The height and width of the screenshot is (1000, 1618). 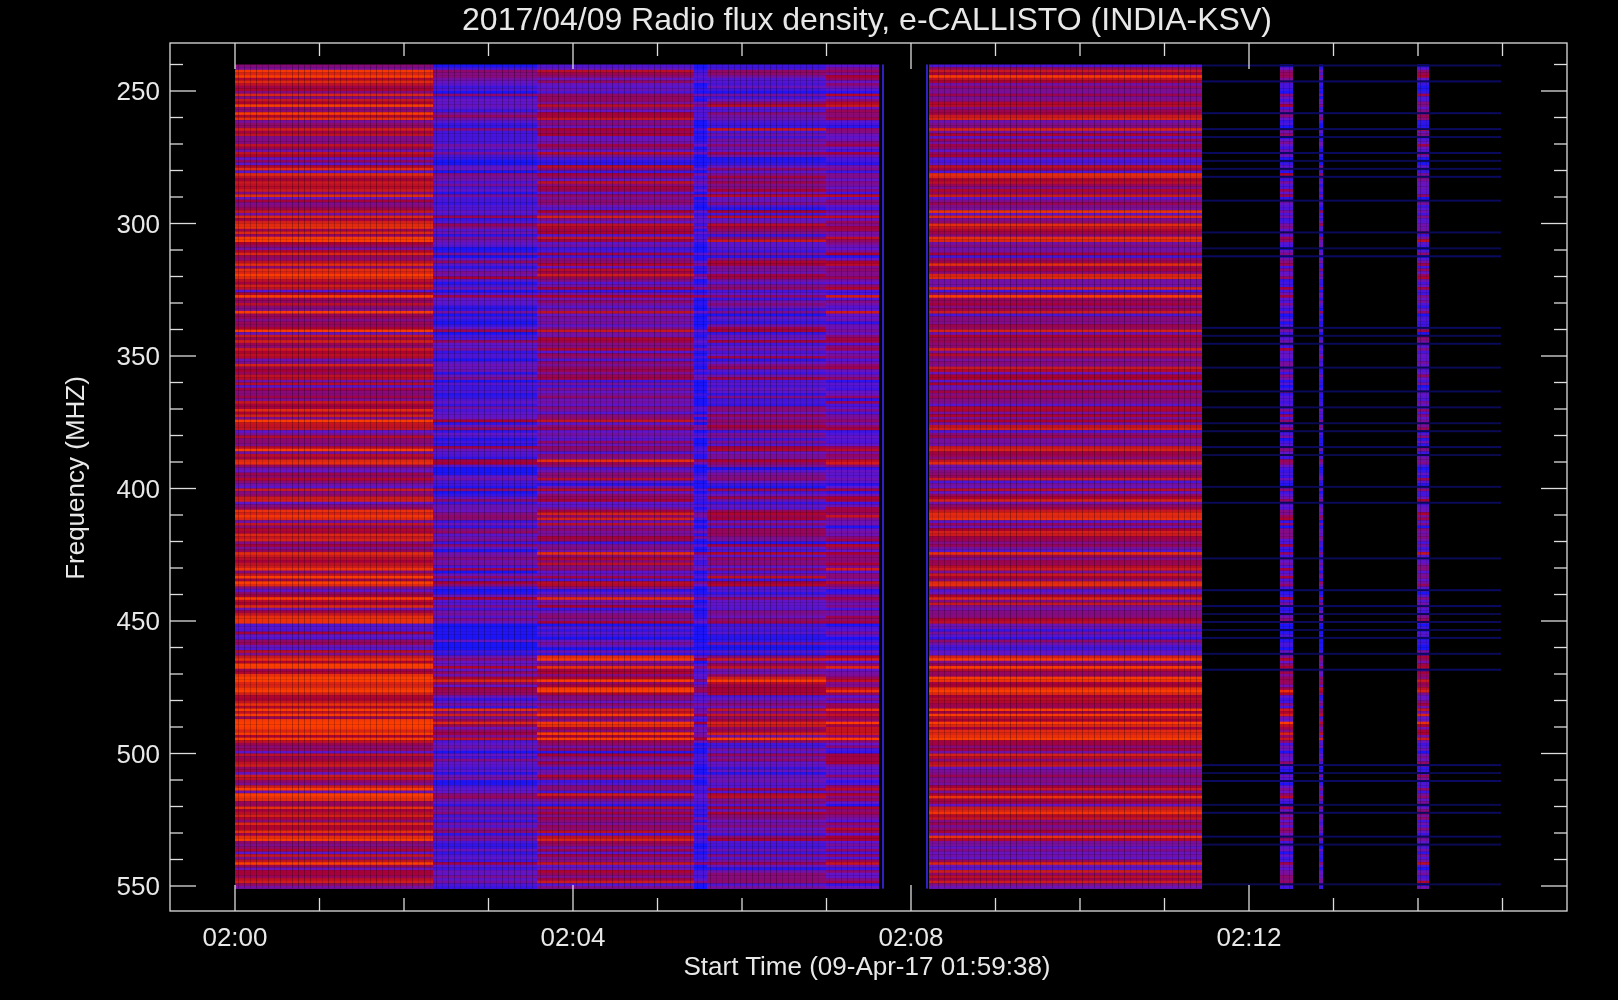 I want to click on x-tick-label: 02:12, so click(x=1249, y=937).